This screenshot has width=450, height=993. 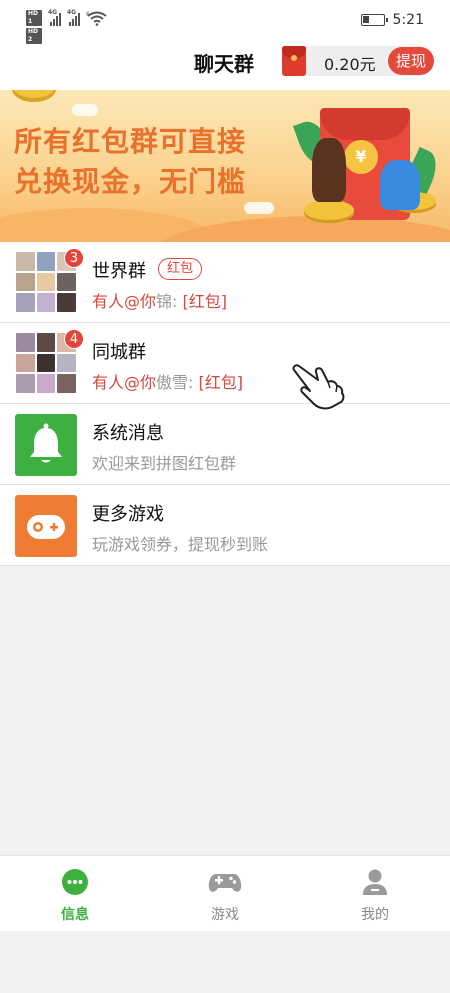 What do you see at coordinates (375, 915) in the screenshot?
I see `tab-label: 我的` at bounding box center [375, 915].